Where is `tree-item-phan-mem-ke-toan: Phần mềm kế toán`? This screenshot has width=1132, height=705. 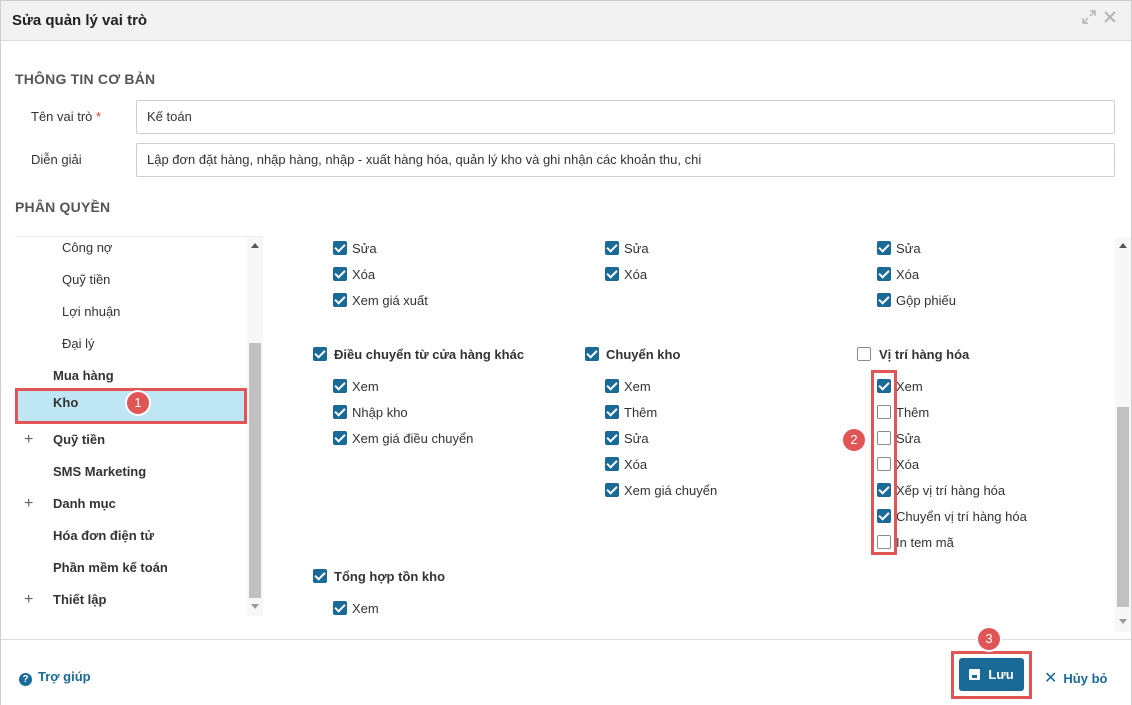
tree-item-phan-mem-ke-toan: Phần mềm kế toán is located at coordinates (131, 568).